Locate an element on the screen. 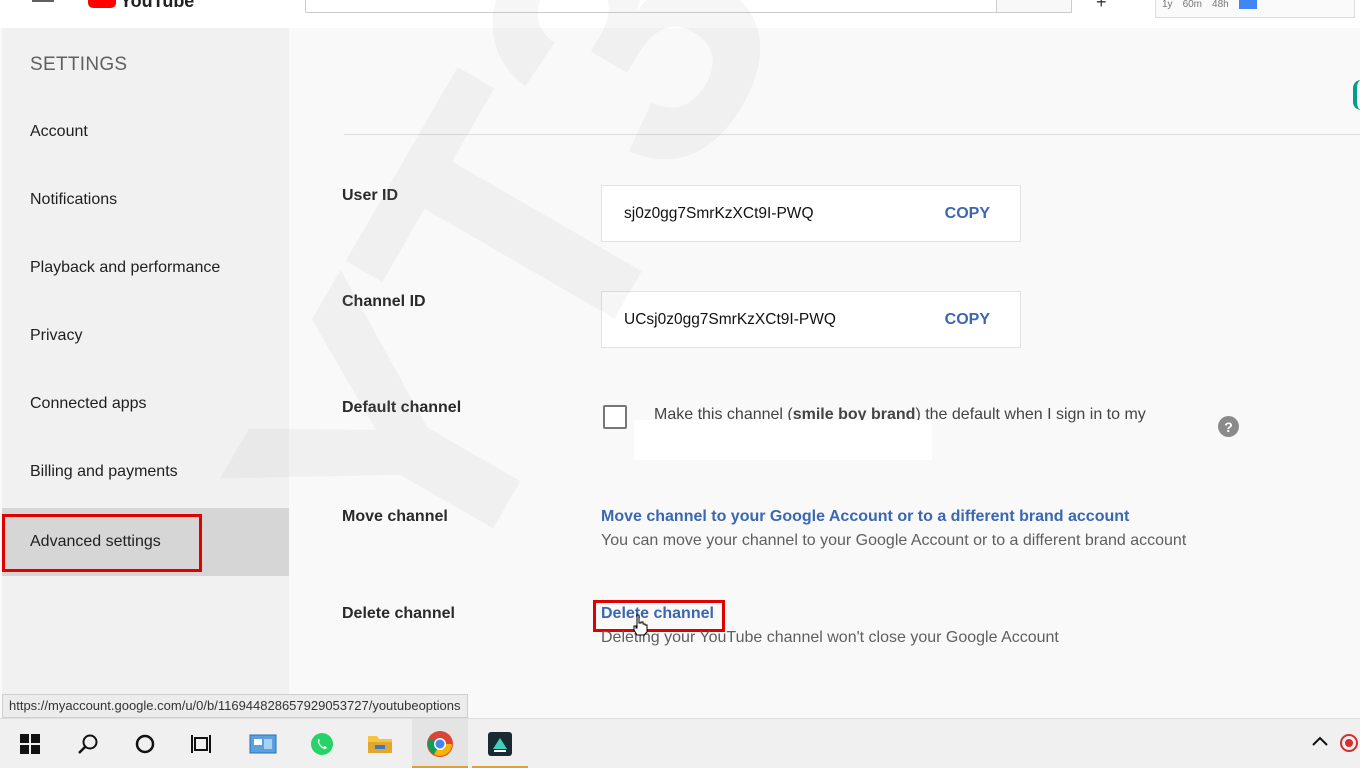  search-button is located at coordinates (1034, 6).